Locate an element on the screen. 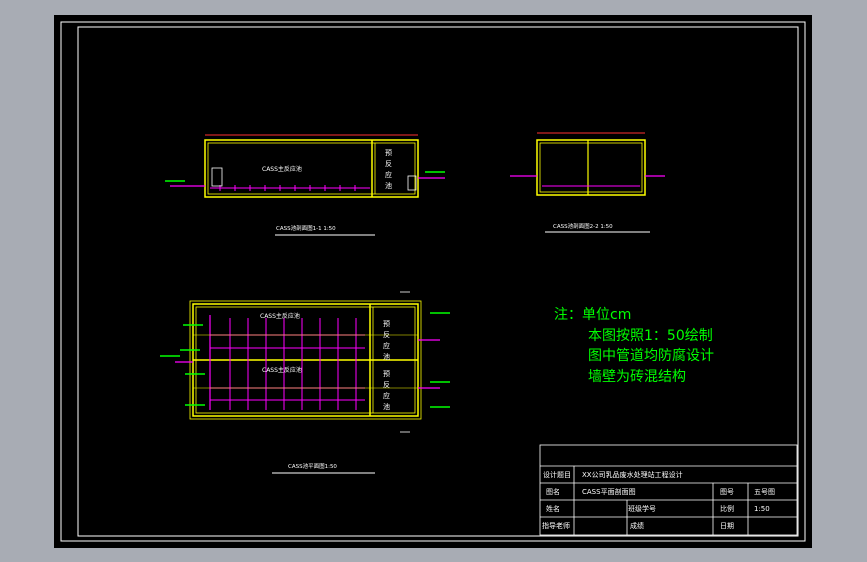 This screenshot has height=562, width=867. section-1-1-title: CASS池剖面图1-1 1:50 is located at coordinates (306, 228).